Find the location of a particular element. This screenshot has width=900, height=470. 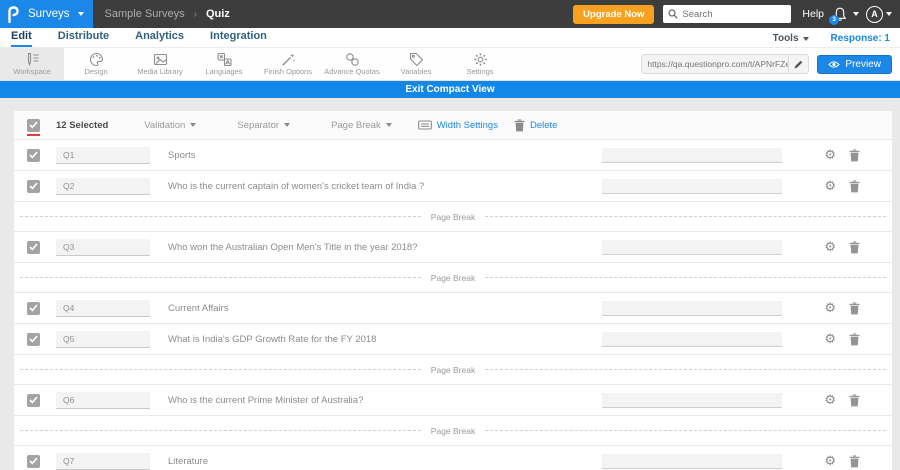

exit-compact-view-bar: Exit Compact View is located at coordinates (450, 89).